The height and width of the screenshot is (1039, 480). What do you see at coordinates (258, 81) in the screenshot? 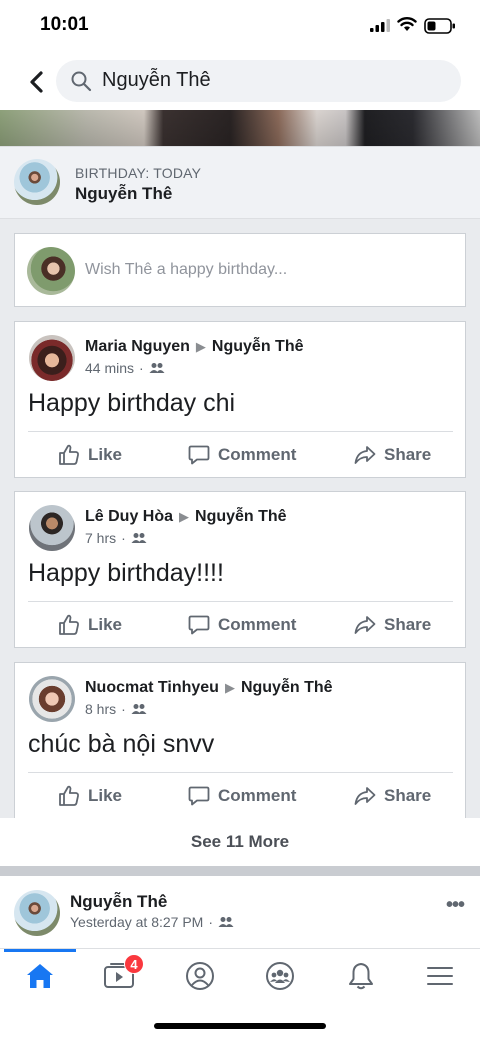
I see `search-input: Nguyễn Thê` at bounding box center [258, 81].